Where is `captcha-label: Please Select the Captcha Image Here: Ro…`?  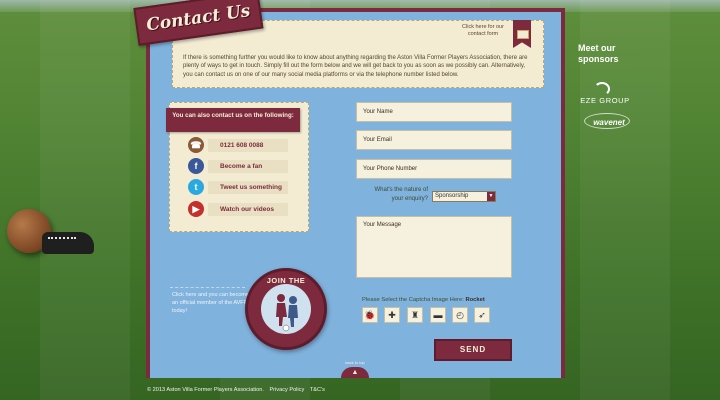
captcha-label: Please Select the Captcha Image Here: Ro… is located at coordinates (423, 300).